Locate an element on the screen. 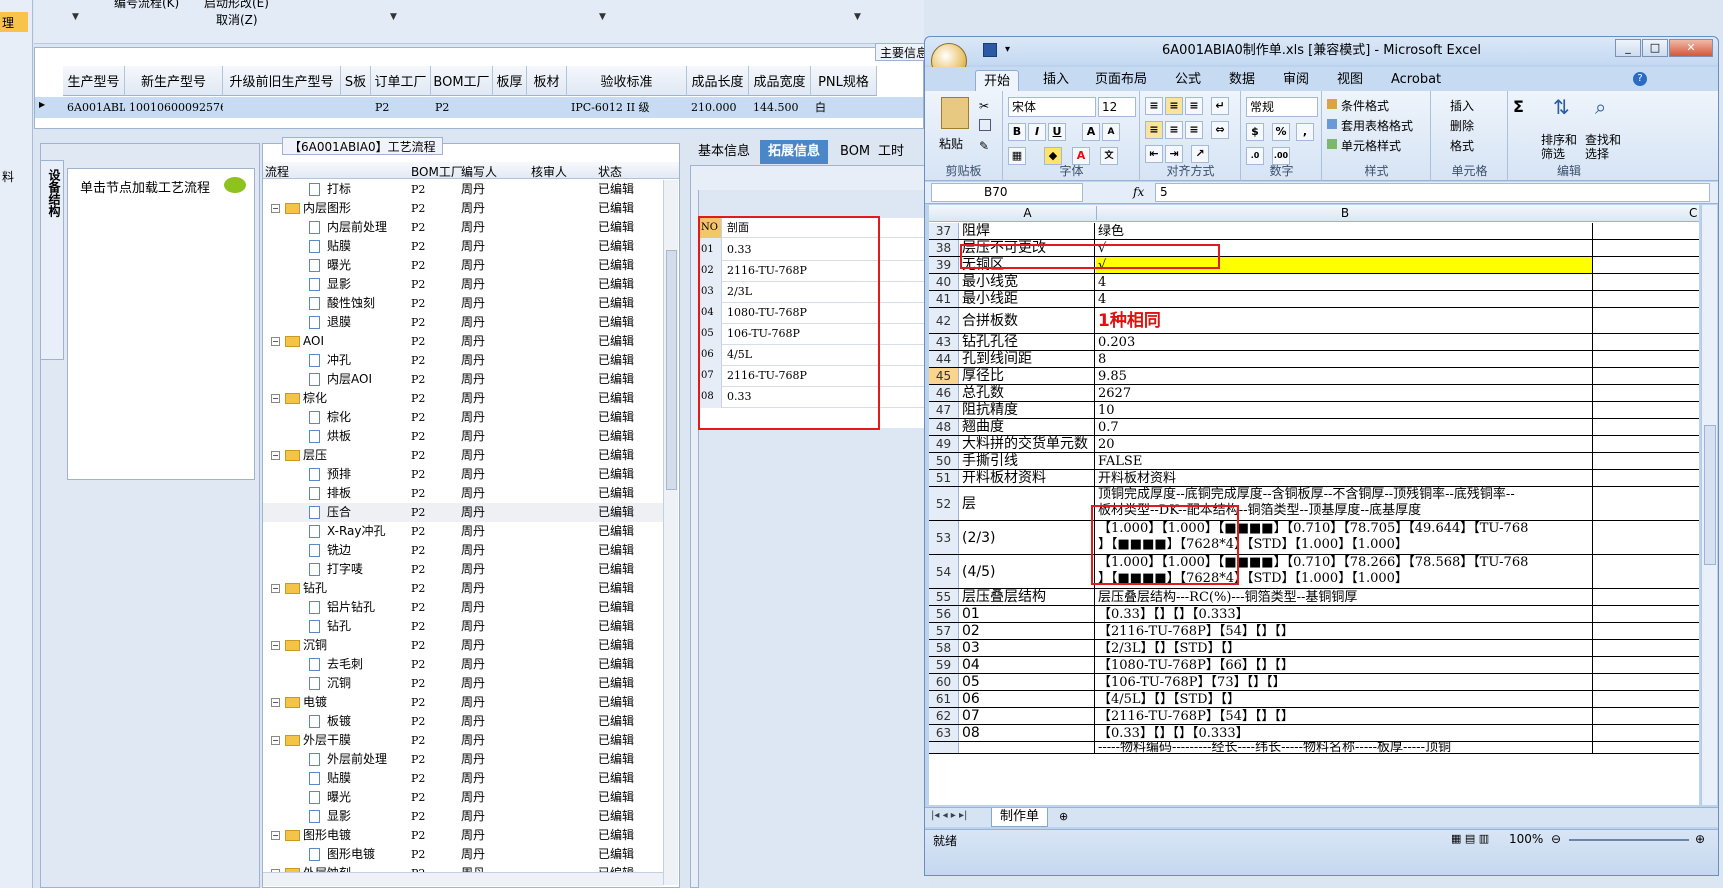 This screenshot has width=1723, height=888. grid-cell: P2 is located at coordinates (403, 107).